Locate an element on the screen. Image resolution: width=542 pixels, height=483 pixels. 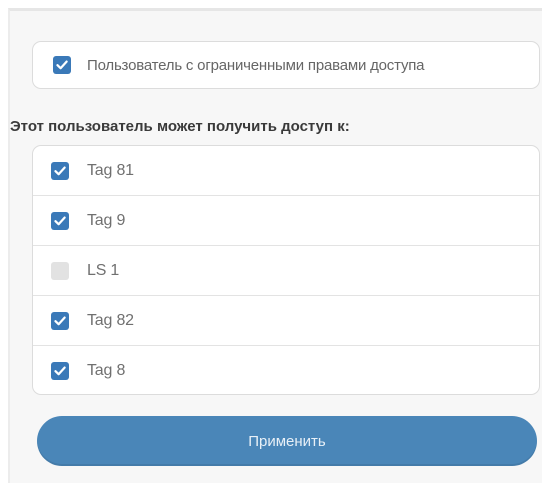
tag-item-ls-1: LS 1 is located at coordinates (286, 271).